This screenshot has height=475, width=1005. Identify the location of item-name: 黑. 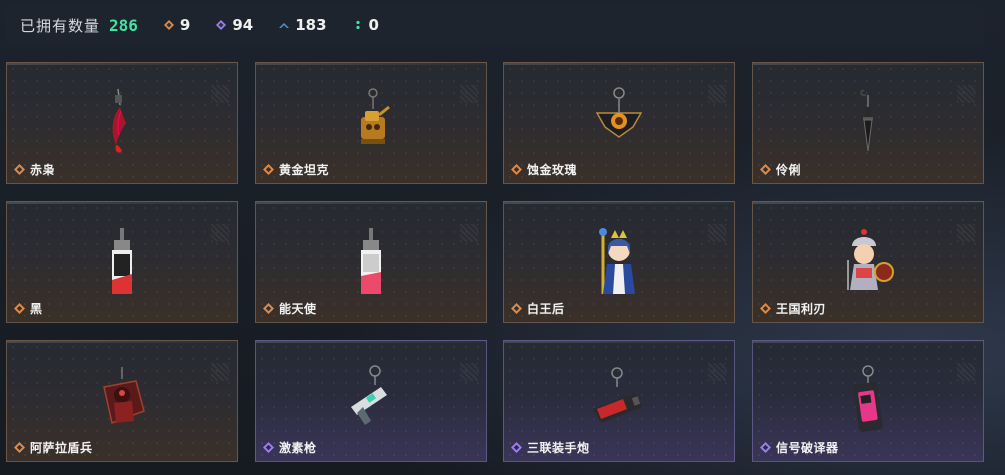
(36, 309).